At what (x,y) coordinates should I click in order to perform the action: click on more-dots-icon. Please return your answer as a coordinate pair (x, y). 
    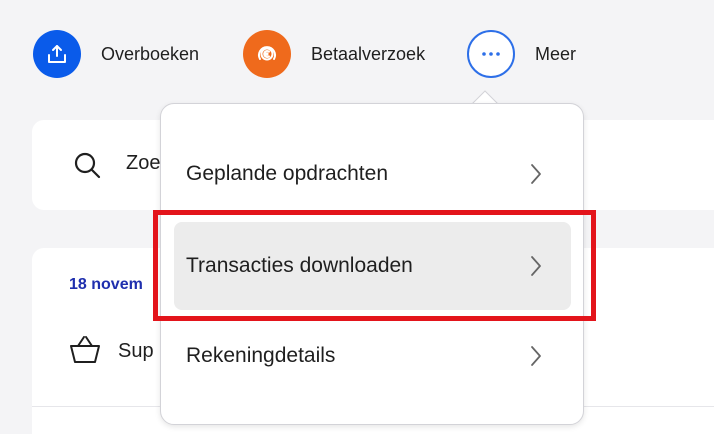
    Looking at the image, I should click on (491, 54).